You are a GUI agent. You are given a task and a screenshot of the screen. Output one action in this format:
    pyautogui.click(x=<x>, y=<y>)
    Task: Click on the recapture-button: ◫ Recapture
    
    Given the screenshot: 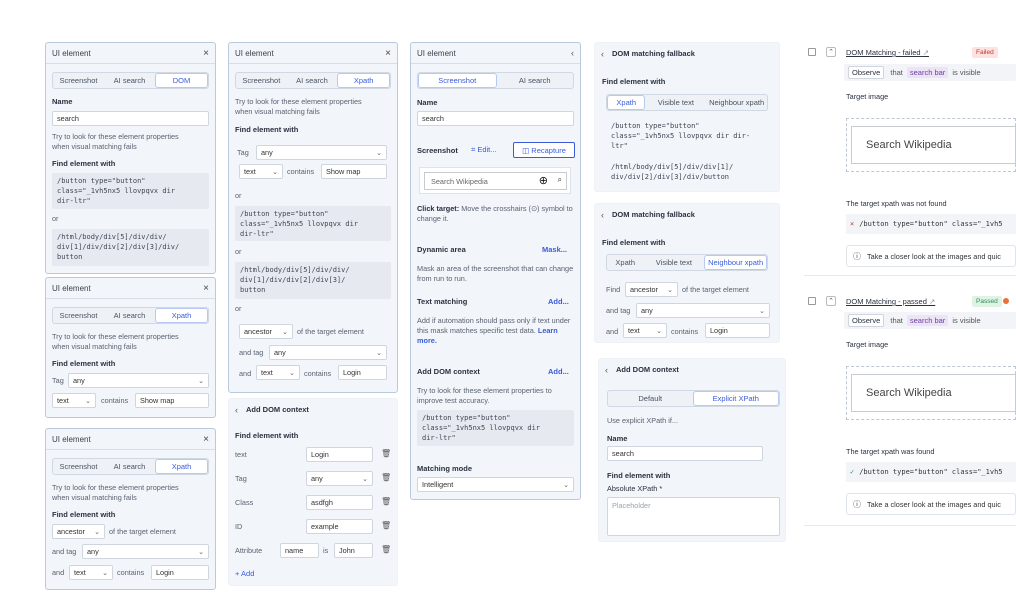 What is the action you would take?
    pyautogui.click(x=544, y=150)
    